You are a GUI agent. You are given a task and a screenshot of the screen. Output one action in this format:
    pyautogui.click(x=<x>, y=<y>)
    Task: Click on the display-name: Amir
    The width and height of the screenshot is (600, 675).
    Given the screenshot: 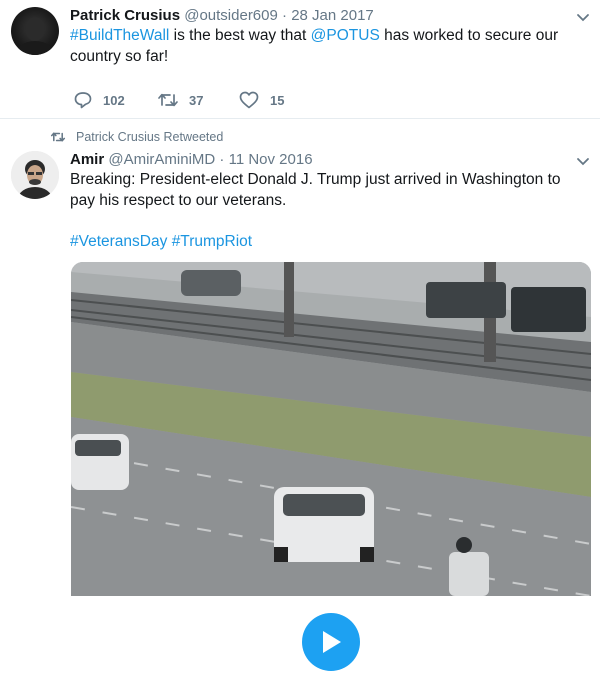 What is the action you would take?
    pyautogui.click(x=87, y=159)
    